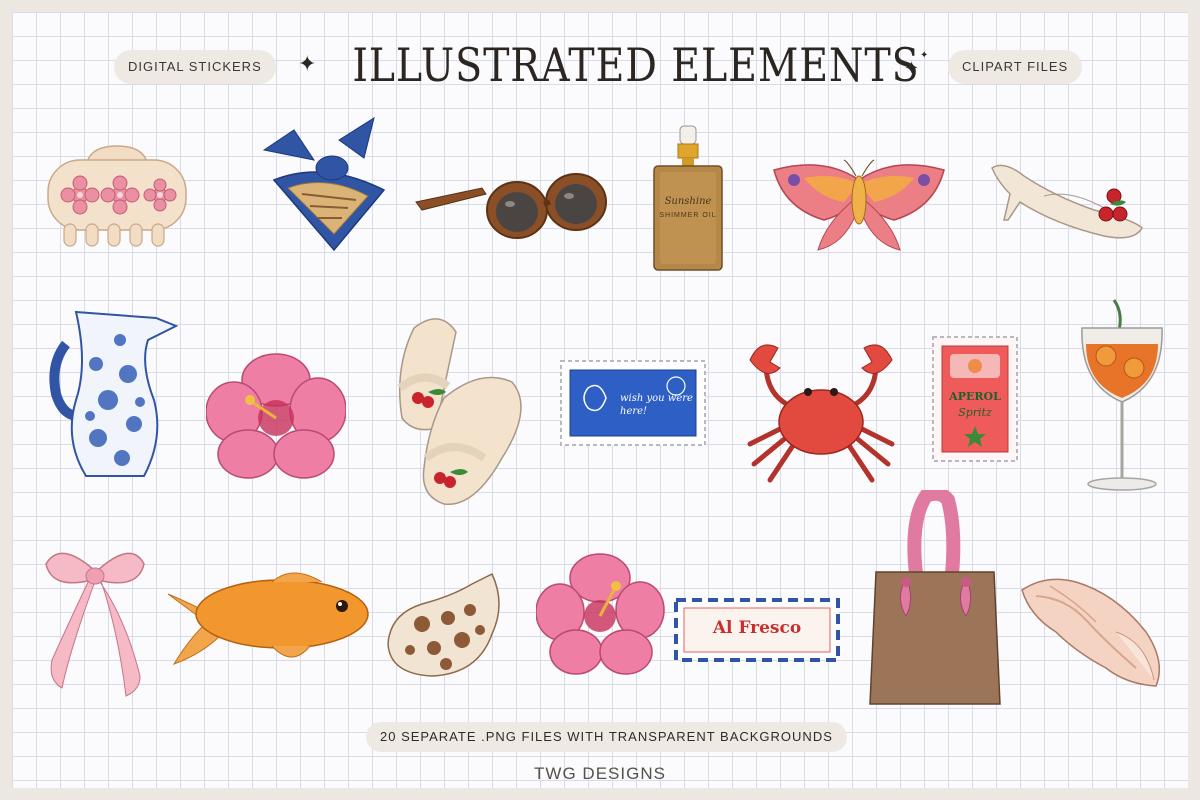 Image resolution: width=1200 pixels, height=800 pixels. I want to click on oil-sub-label: SHIMMER OIL, so click(688, 215).